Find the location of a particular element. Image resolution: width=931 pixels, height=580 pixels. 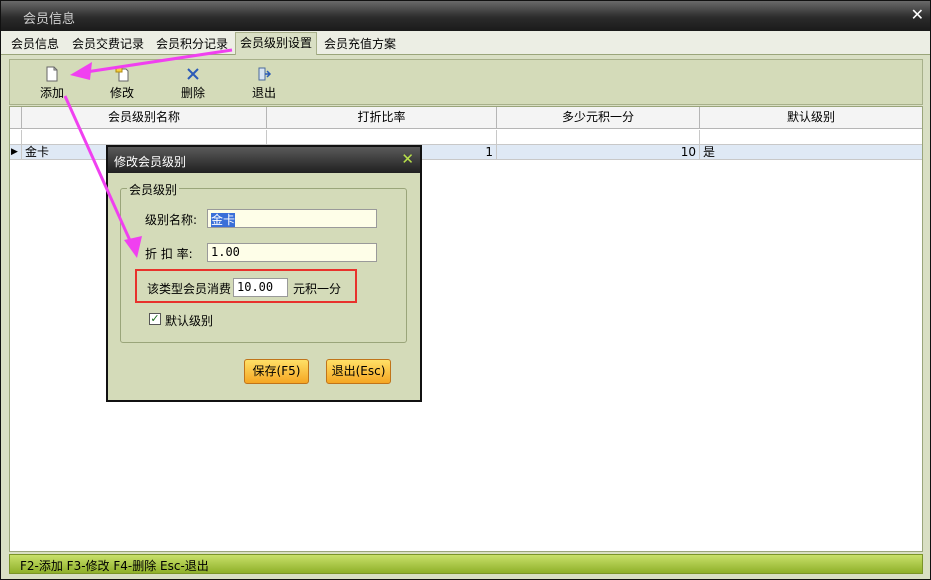

level-name-value: 金卡 is located at coordinates (223, 220).